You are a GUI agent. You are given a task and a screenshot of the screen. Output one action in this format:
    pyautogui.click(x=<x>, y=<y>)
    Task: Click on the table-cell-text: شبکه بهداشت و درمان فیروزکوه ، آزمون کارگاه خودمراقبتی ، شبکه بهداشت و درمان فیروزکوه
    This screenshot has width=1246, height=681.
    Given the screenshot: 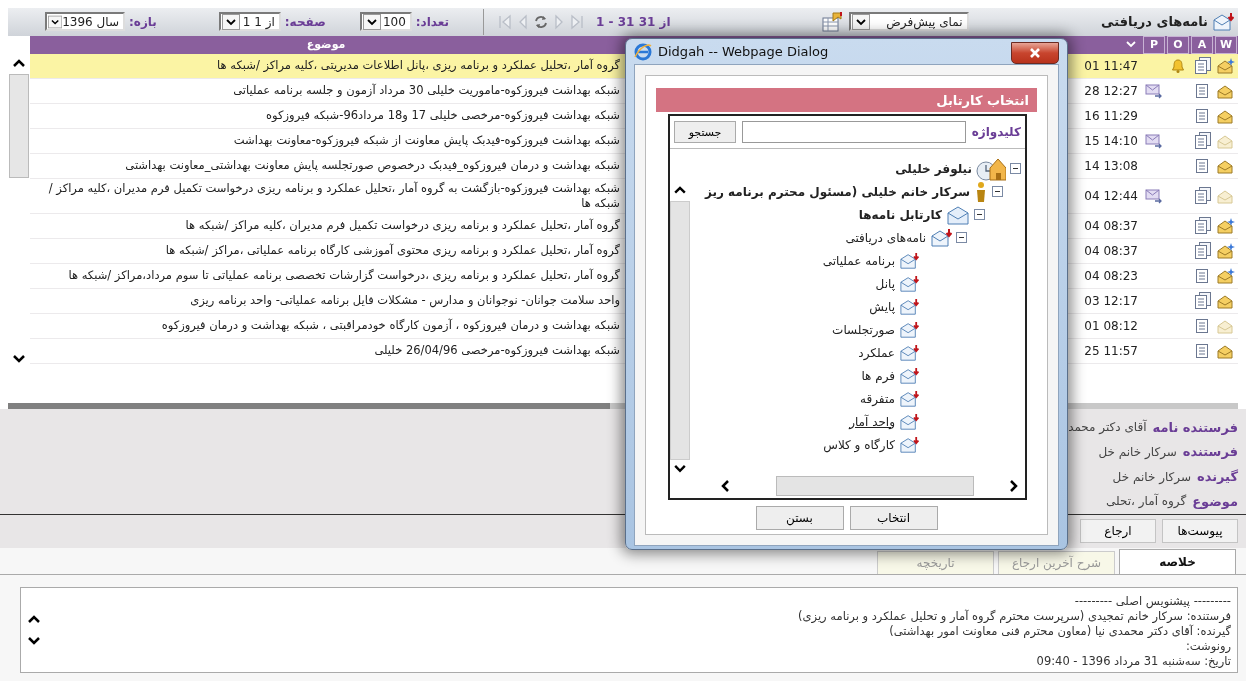 What is the action you would take?
    pyautogui.click(x=390, y=326)
    